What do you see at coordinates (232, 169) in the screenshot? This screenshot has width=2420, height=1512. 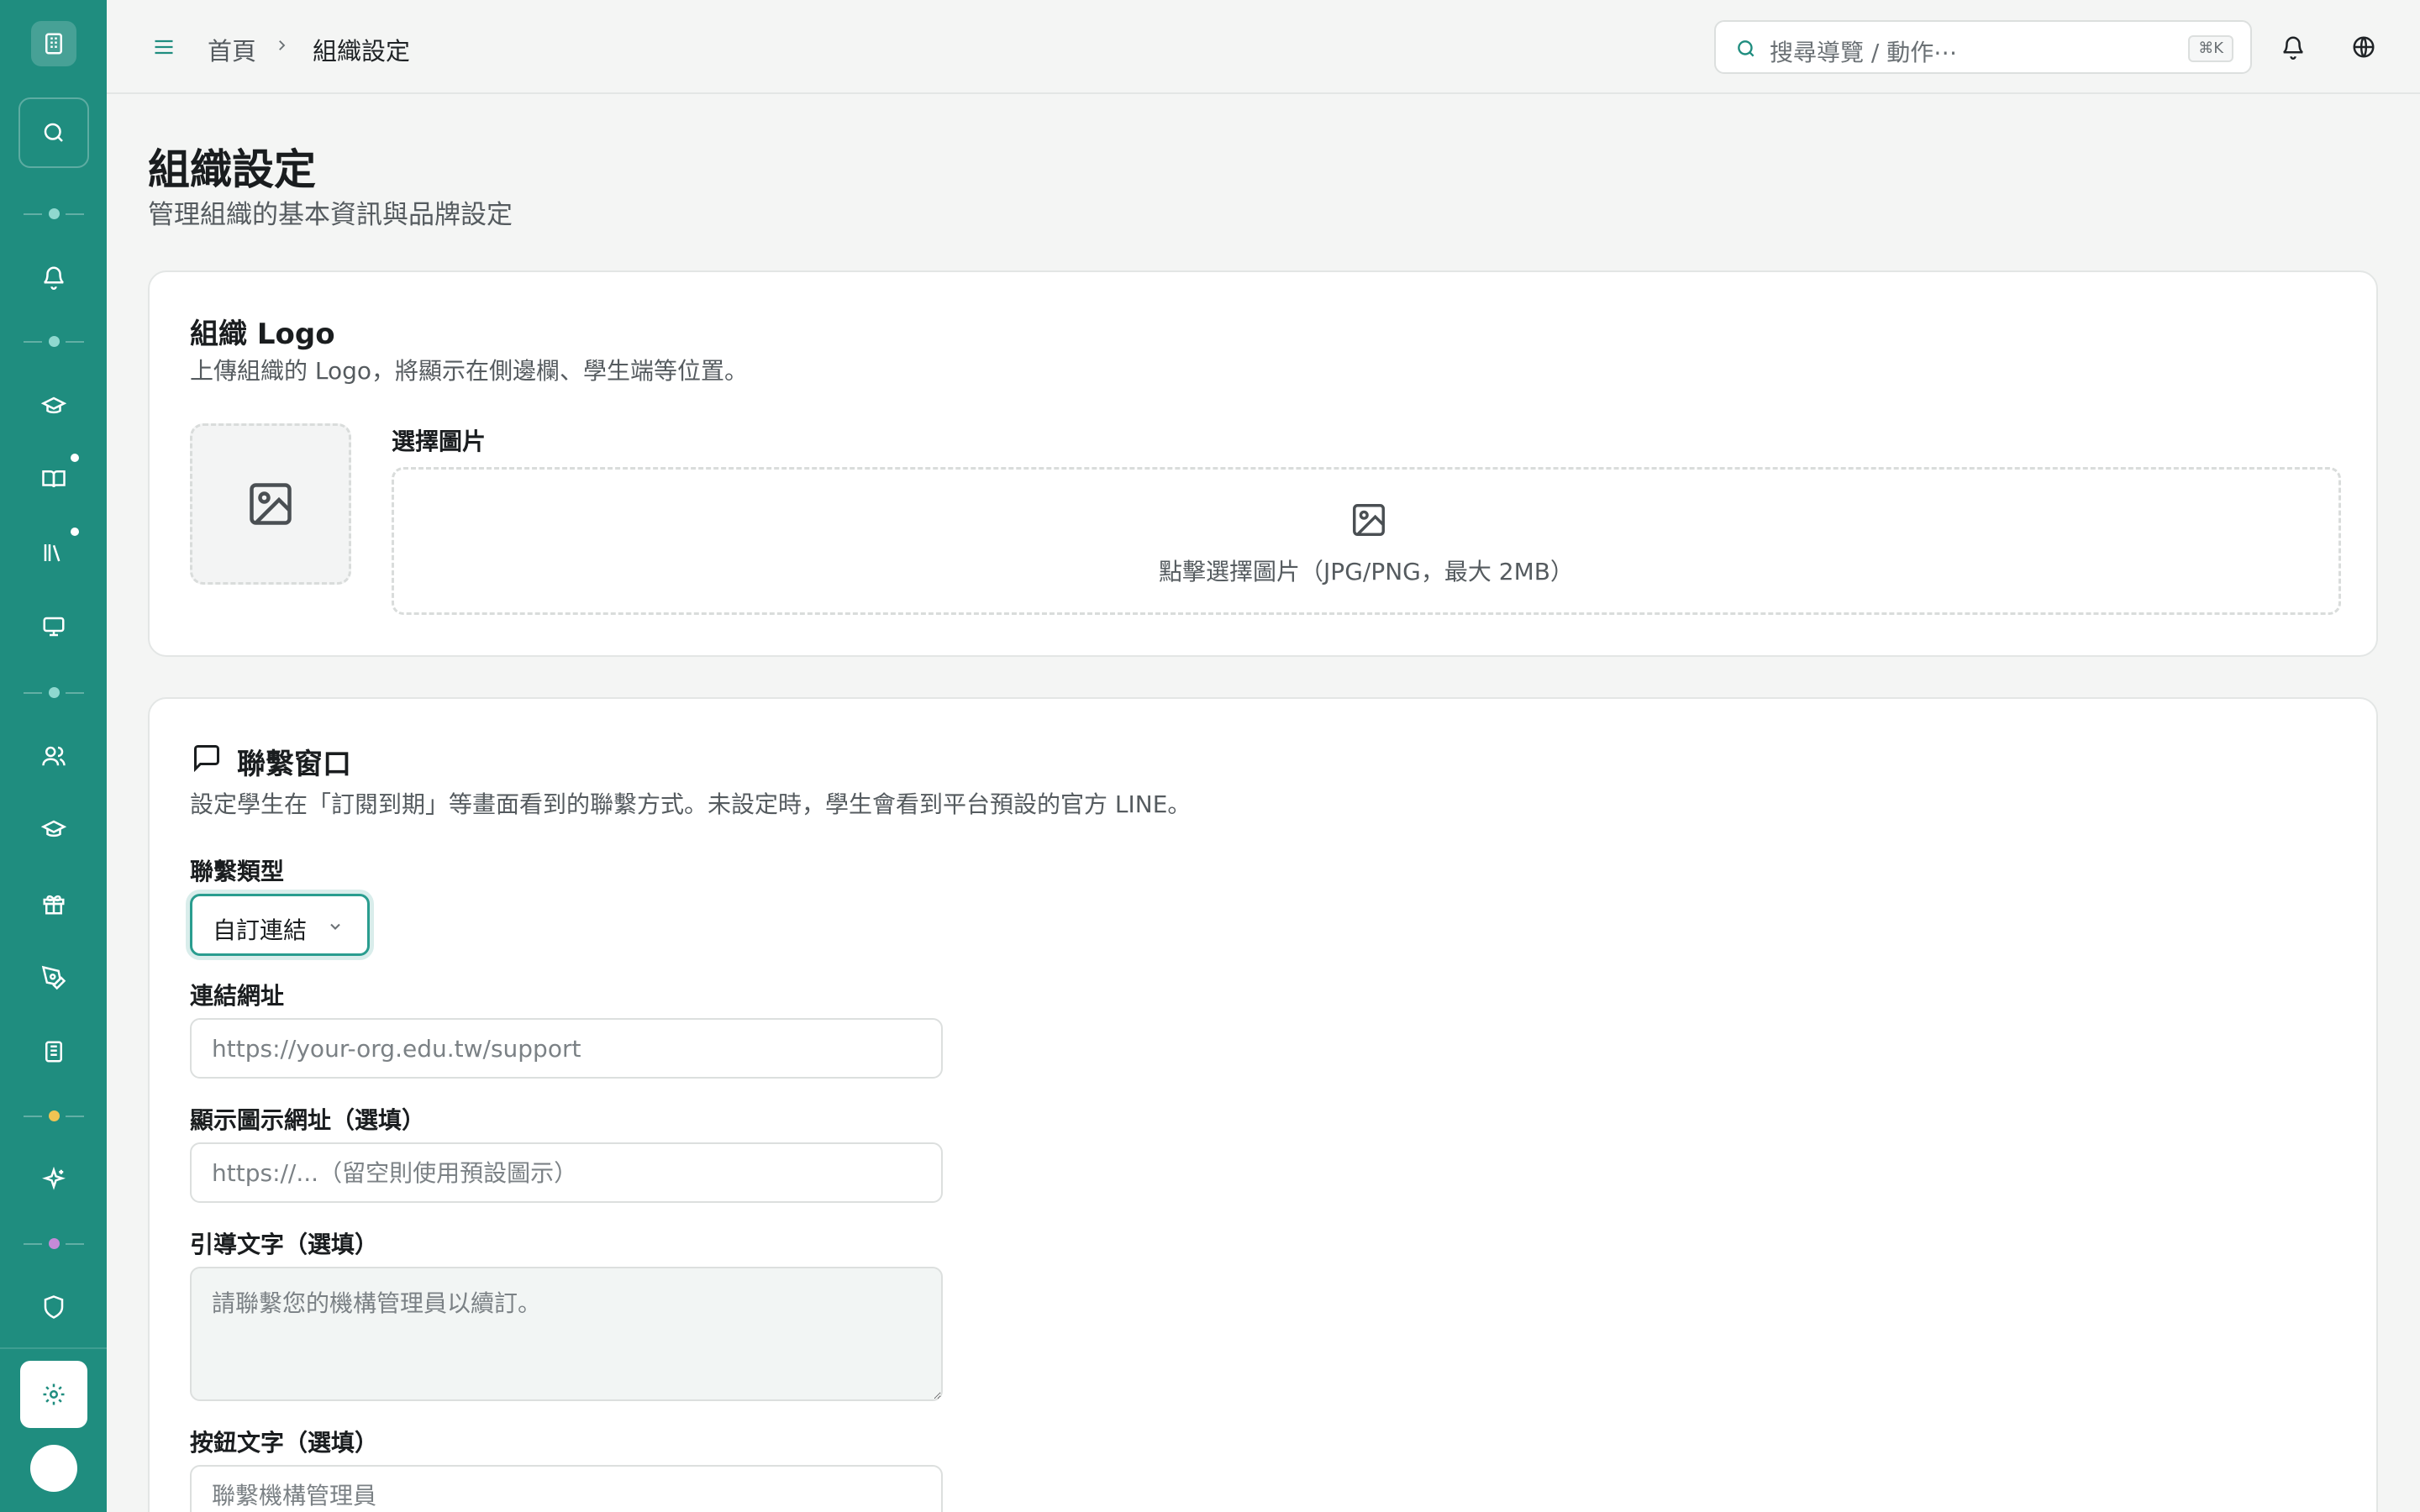 I see `page-title: 組織設定` at bounding box center [232, 169].